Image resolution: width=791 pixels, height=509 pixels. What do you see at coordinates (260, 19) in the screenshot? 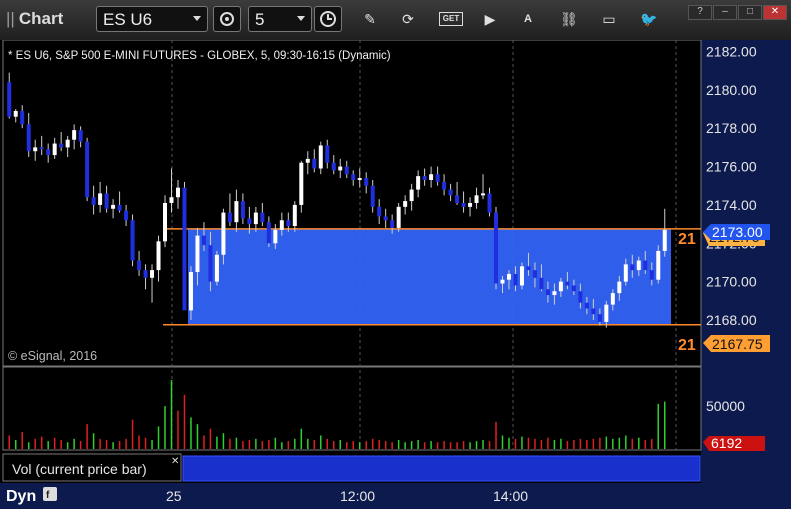
I see `interval-value: 5` at bounding box center [260, 19].